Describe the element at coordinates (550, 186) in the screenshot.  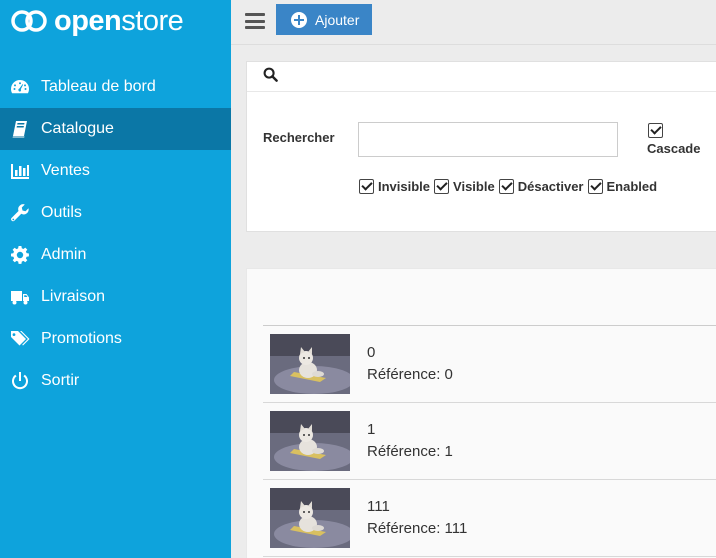
I see `filter-label: Désactiver` at that location.